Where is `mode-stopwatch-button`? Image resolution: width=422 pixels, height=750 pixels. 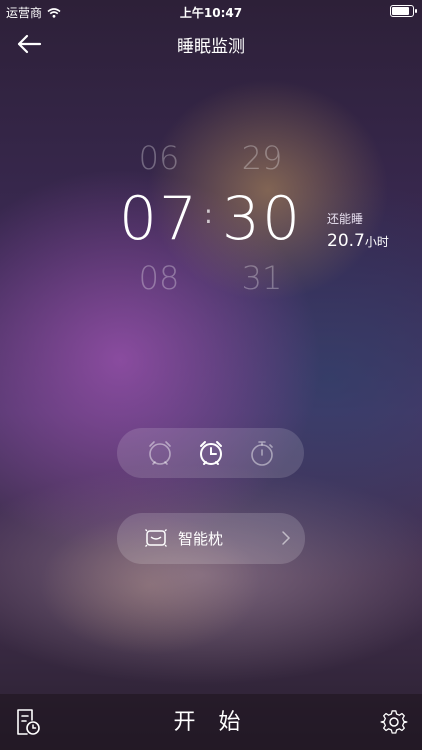
mode-stopwatch-button is located at coordinates (262, 453).